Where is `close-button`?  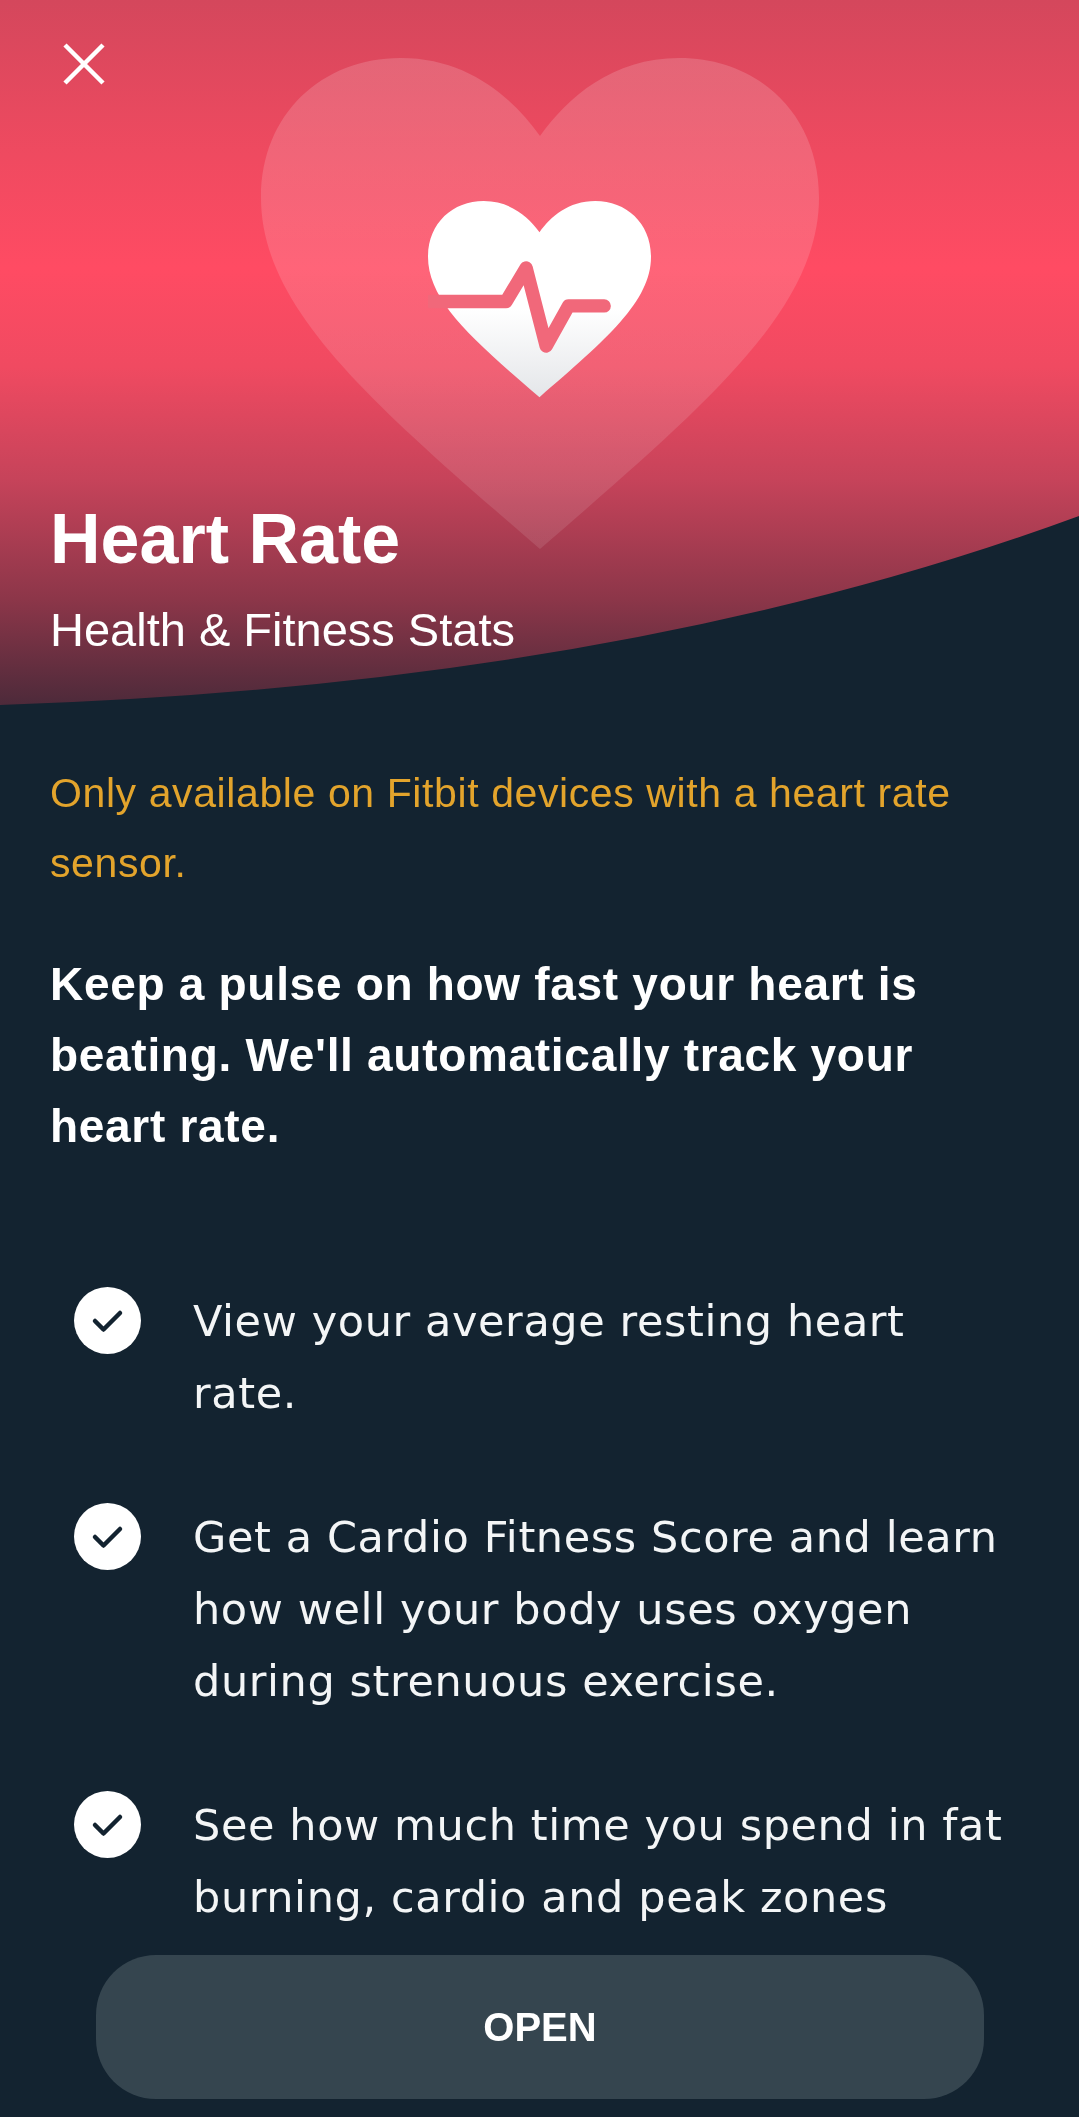
close-button is located at coordinates (84, 64).